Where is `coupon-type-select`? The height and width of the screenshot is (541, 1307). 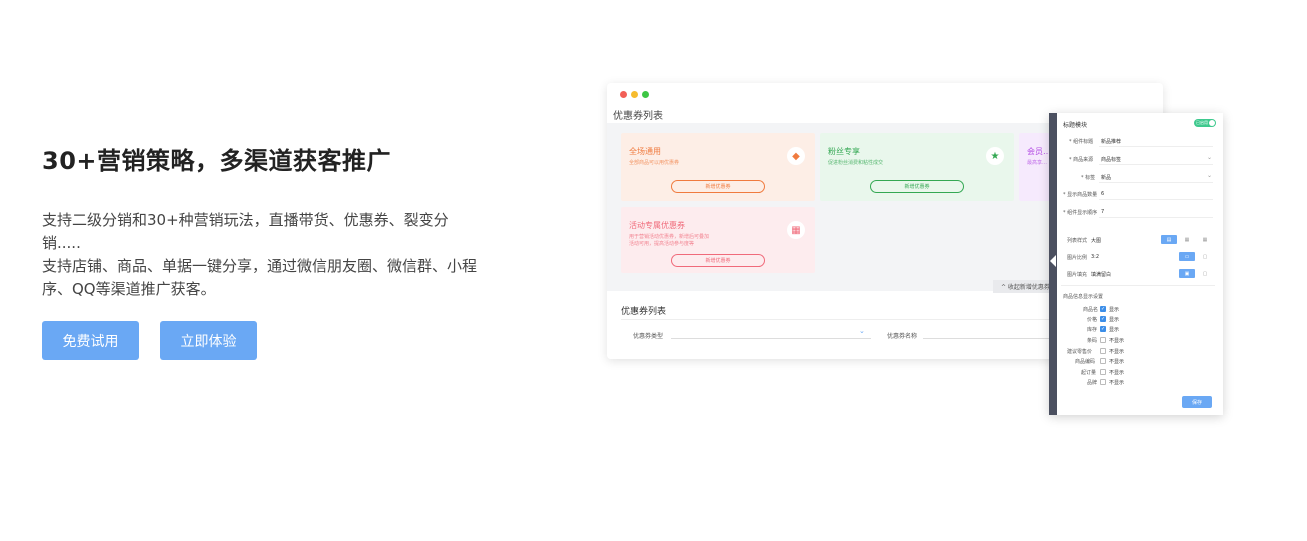
coupon-type-select is located at coordinates (771, 334).